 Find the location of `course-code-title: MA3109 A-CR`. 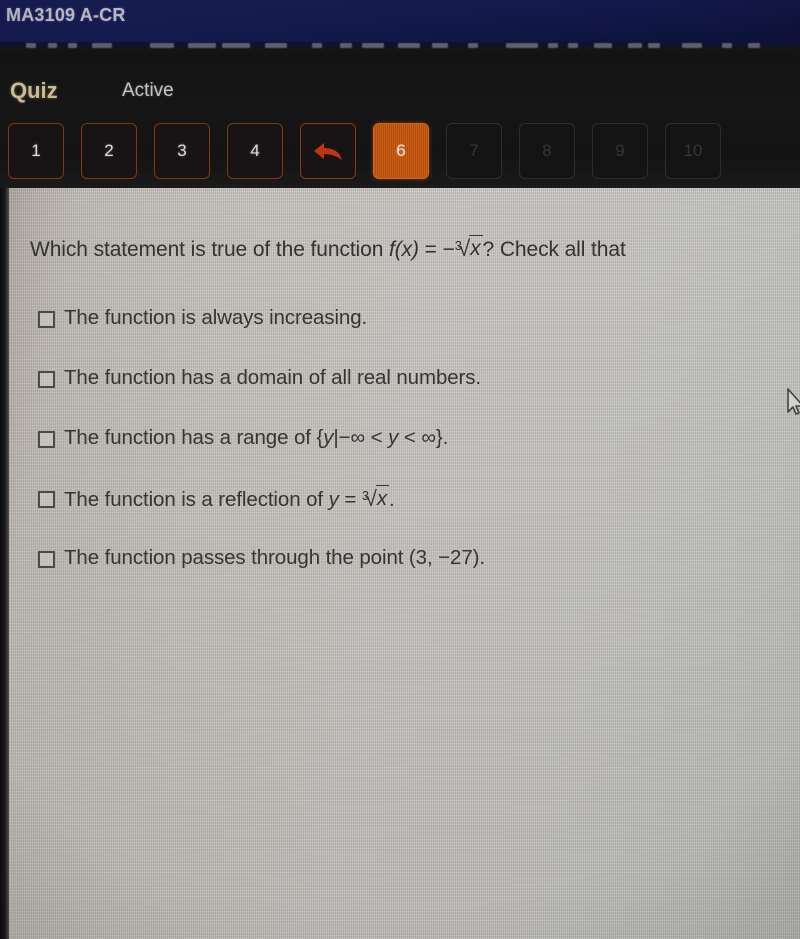

course-code-title: MA3109 A-CR is located at coordinates (66, 15).